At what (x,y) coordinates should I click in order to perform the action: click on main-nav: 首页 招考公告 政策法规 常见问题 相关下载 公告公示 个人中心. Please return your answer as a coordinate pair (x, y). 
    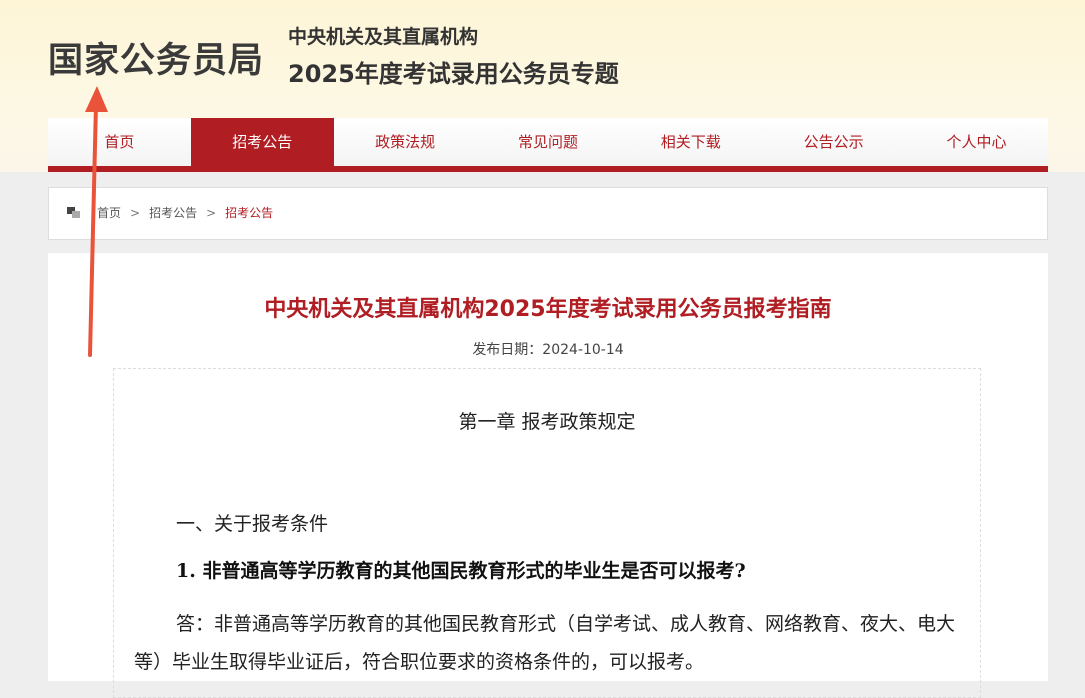
    Looking at the image, I should click on (548, 145).